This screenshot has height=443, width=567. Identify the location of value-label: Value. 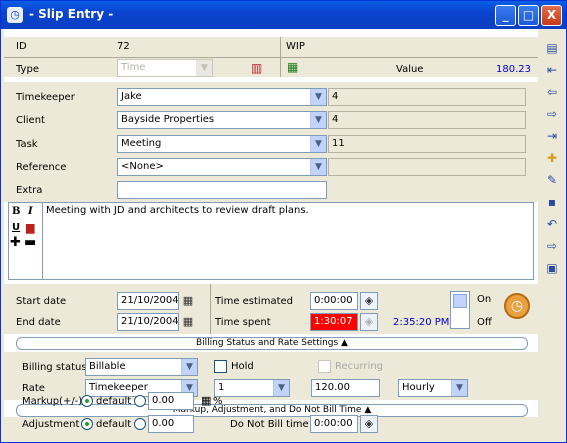
(410, 69).